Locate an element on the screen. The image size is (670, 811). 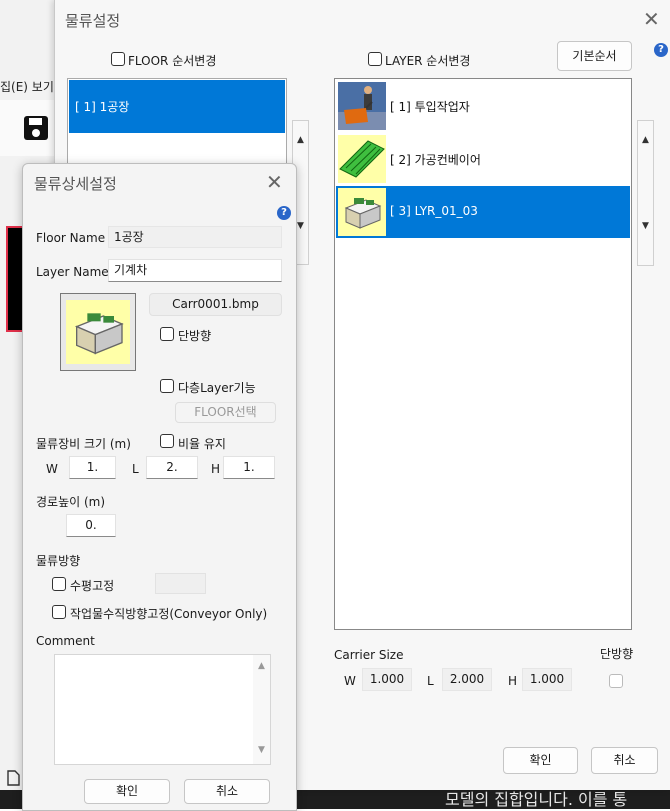
keep-ratio-checkbox is located at coordinates (167, 441).